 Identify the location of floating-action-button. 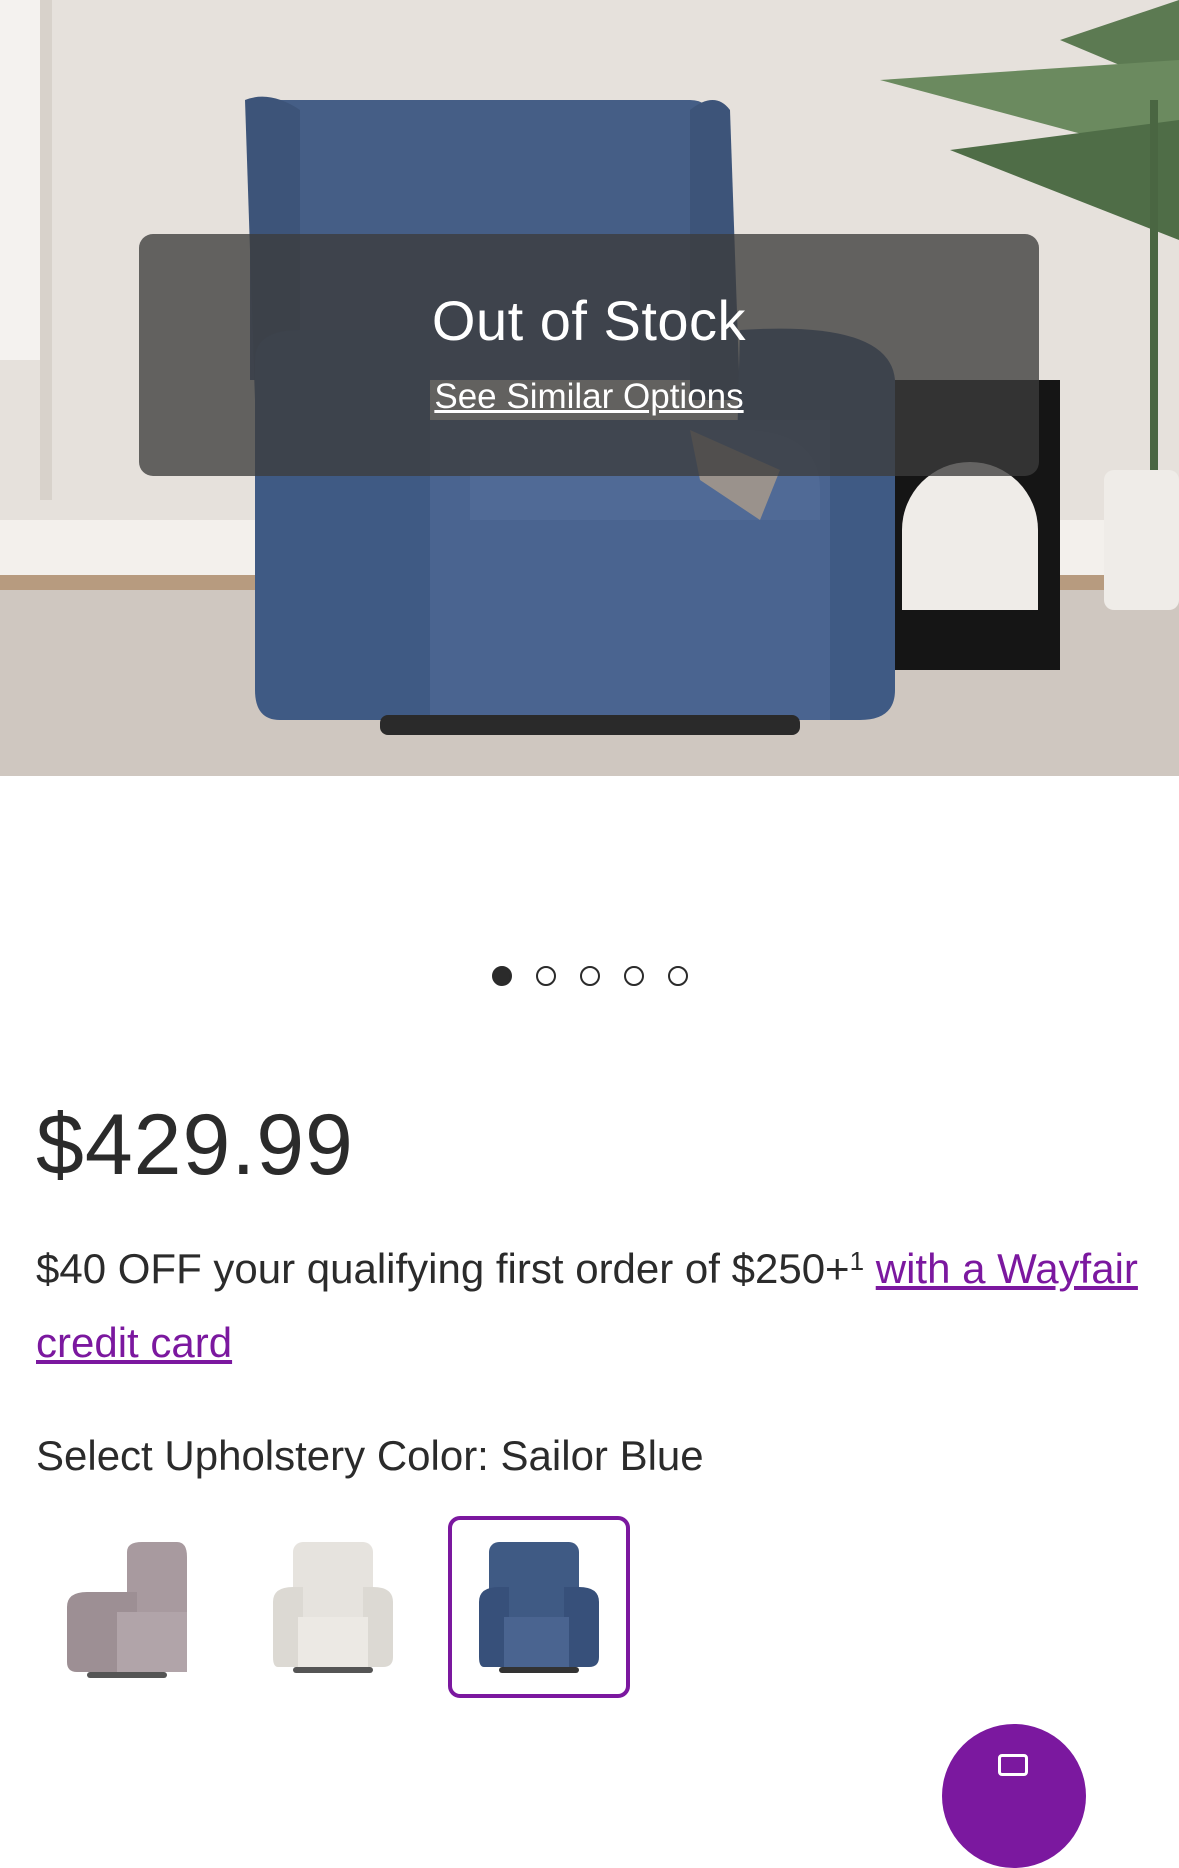
(1014, 1796).